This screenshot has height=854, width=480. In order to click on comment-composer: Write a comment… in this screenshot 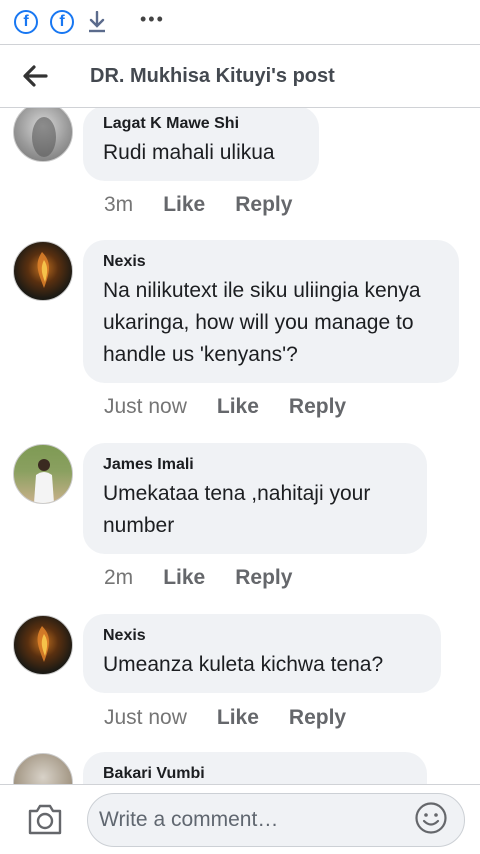, I will do `click(240, 819)`.